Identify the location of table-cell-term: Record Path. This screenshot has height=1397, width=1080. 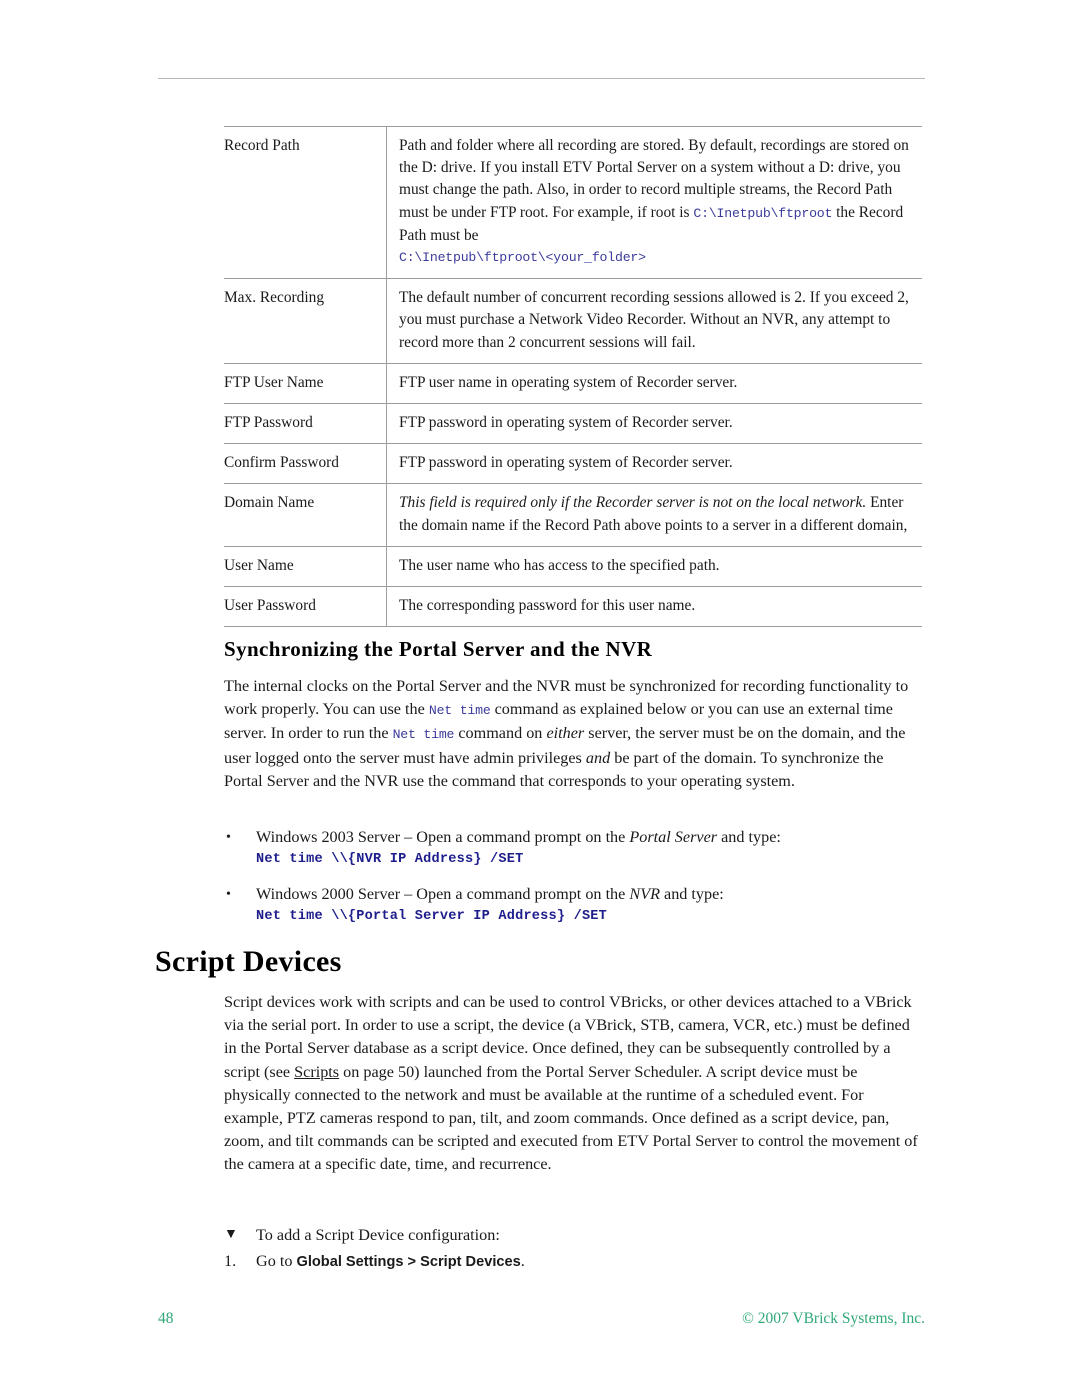
(305, 202).